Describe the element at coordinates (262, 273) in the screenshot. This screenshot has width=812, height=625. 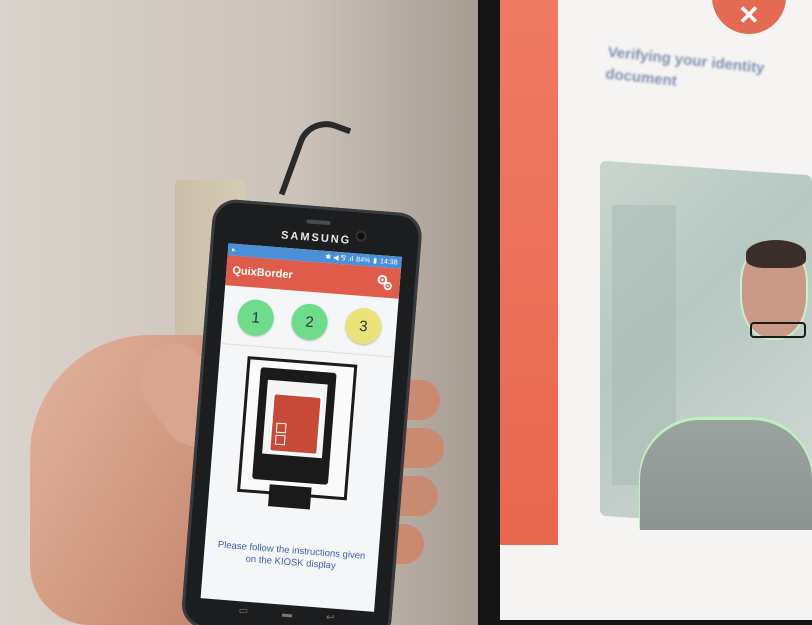
I see `app-title: QuixBorder` at that location.